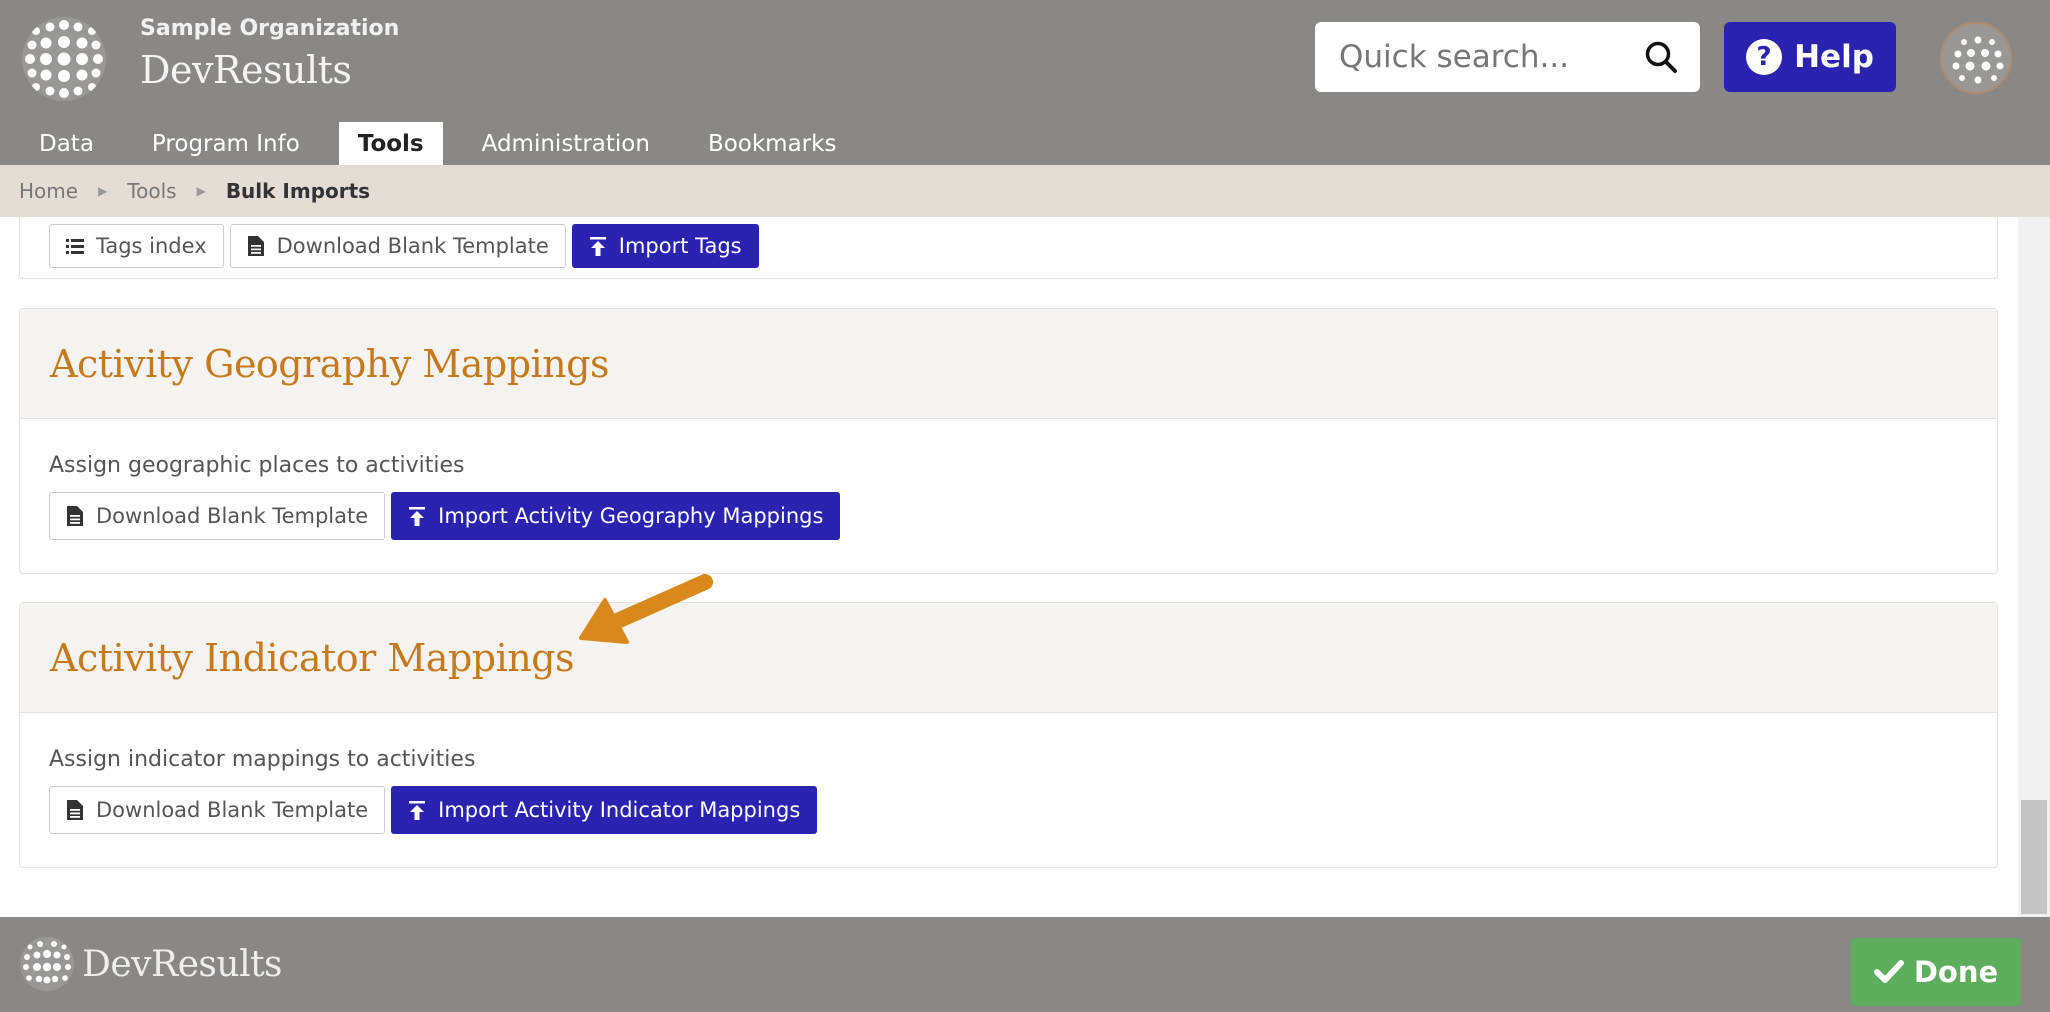 The height and width of the screenshot is (1012, 2050). What do you see at coordinates (329, 363) in the screenshot?
I see `panel-title: Activity Geography Mappings` at bounding box center [329, 363].